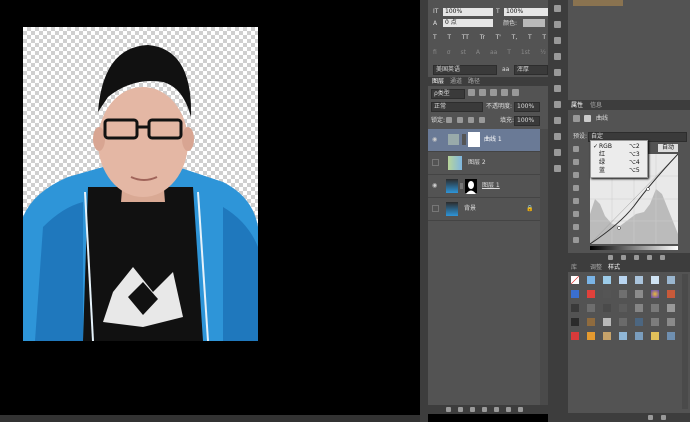  Describe the element at coordinates (650, 417) in the screenshot. I see `new-style-icon` at that location.